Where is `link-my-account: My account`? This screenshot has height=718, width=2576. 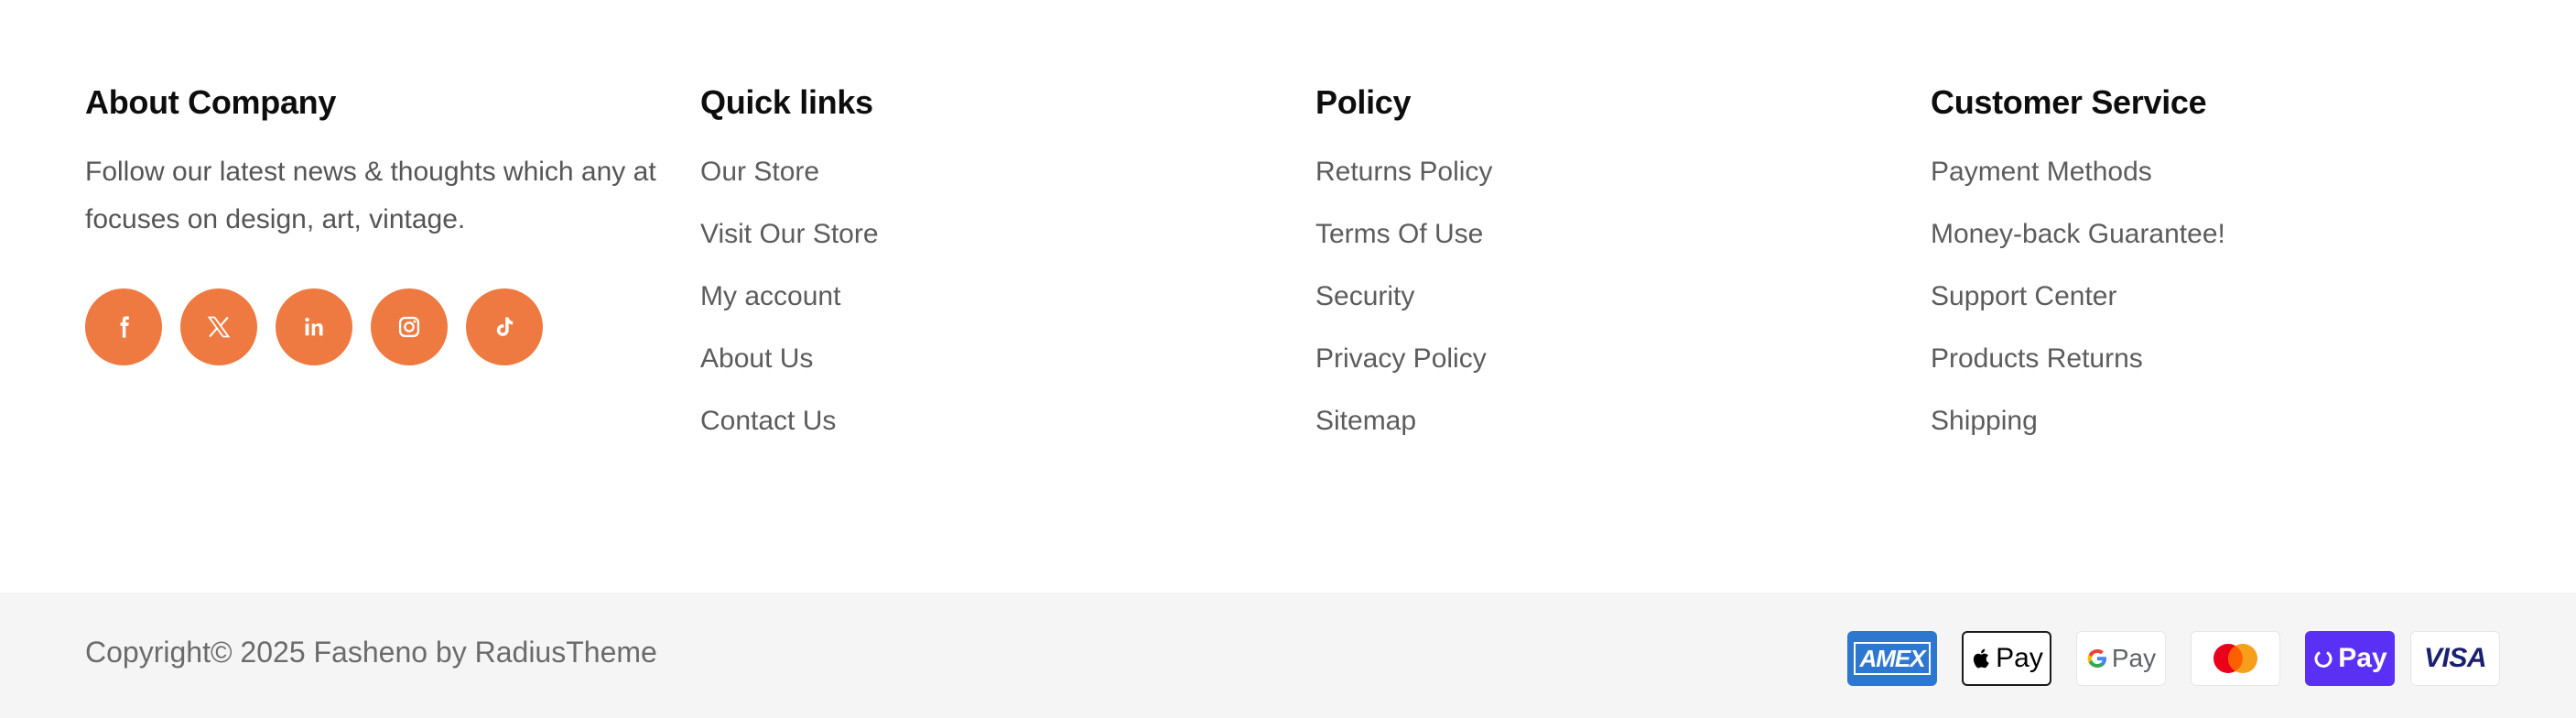
link-my-account: My account is located at coordinates (770, 296).